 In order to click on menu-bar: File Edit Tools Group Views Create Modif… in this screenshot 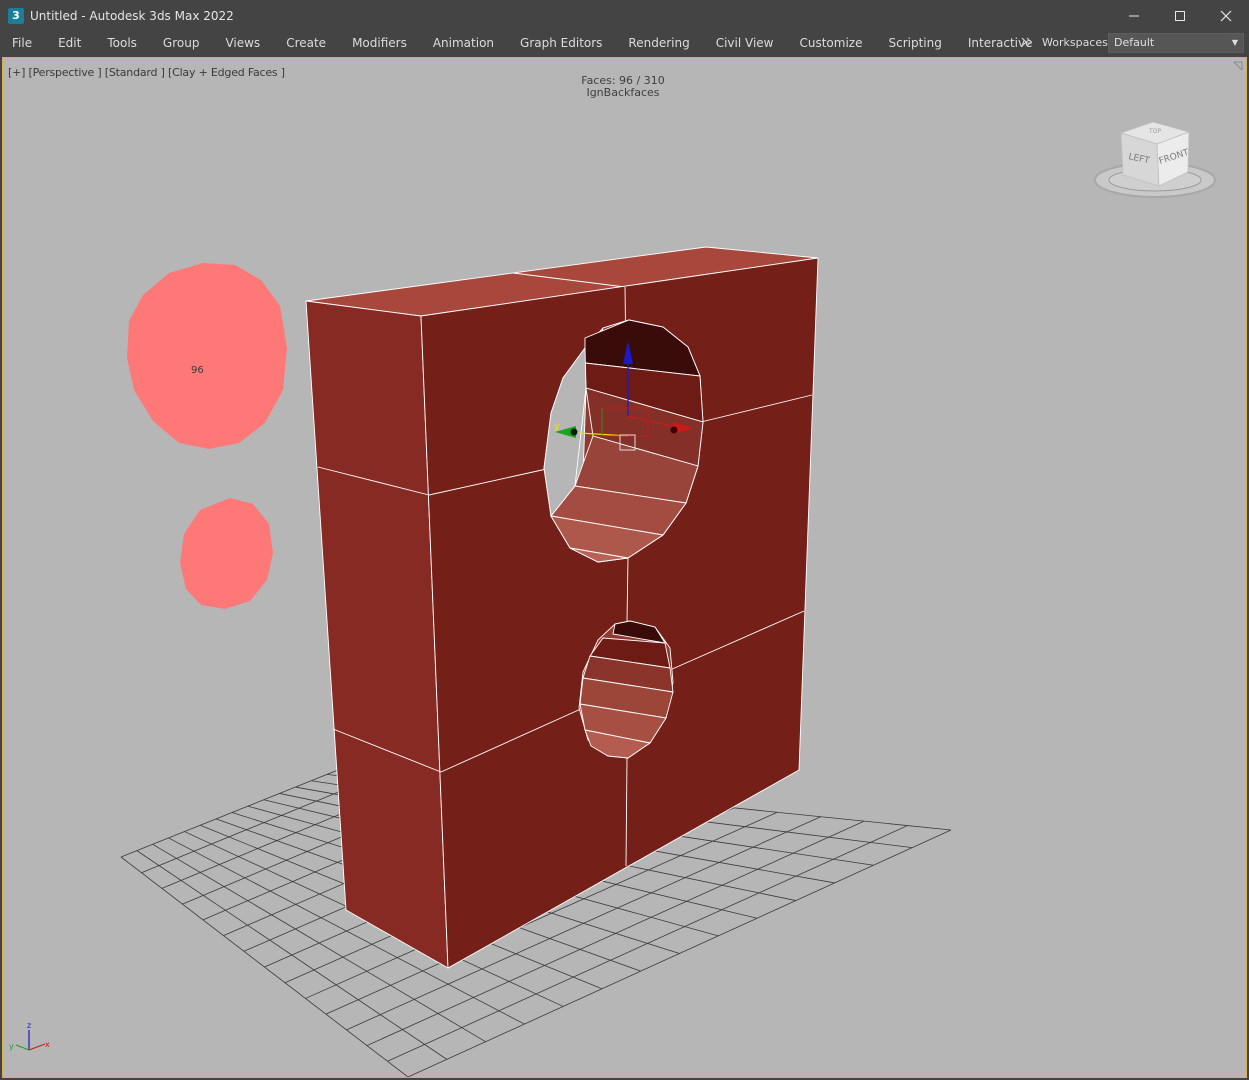, I will do `click(624, 43)`.